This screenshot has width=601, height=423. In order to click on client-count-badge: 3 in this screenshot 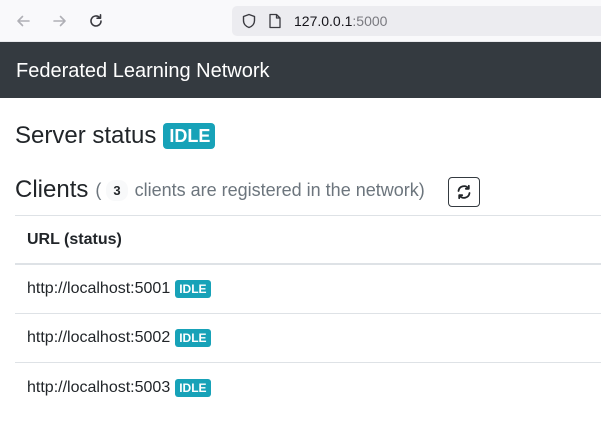, I will do `click(117, 190)`.